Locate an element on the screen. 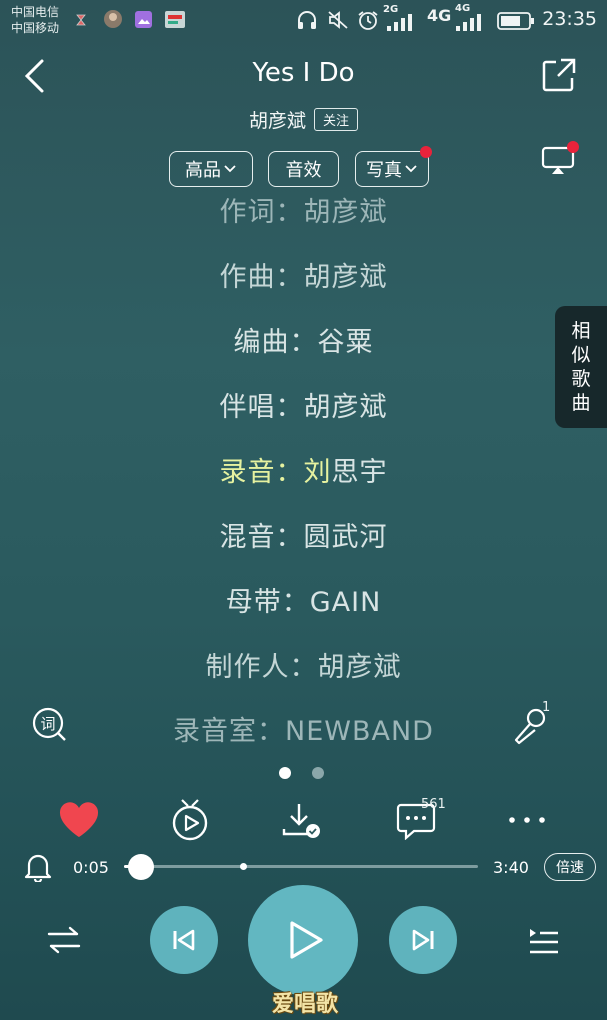 The image size is (607, 1020). like-button is located at coordinates (79, 820).